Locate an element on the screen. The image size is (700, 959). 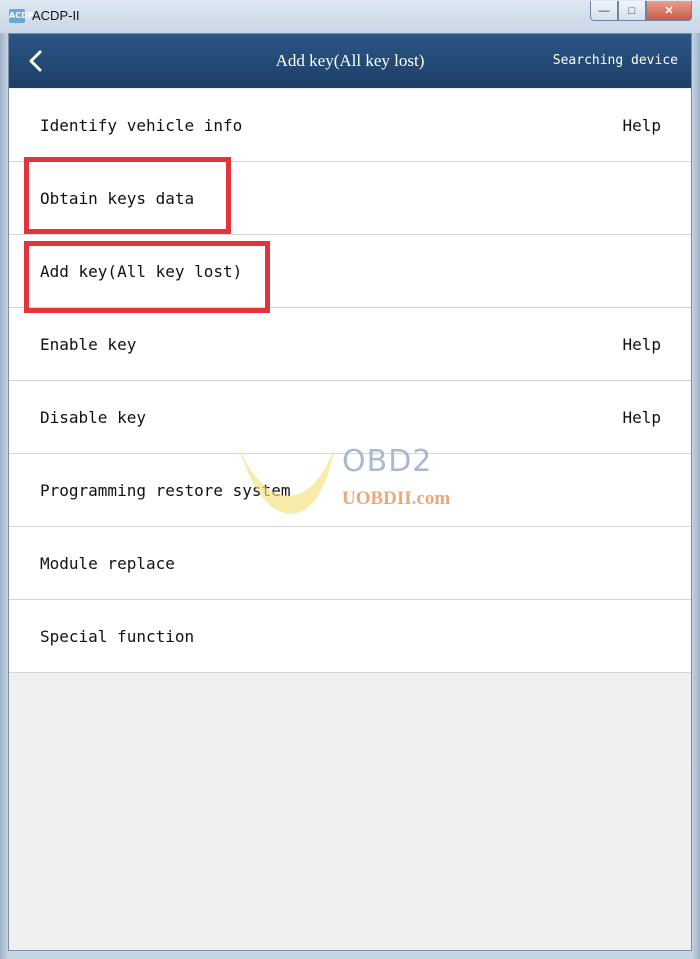
menu-item-label: Disable key is located at coordinates (93, 417).